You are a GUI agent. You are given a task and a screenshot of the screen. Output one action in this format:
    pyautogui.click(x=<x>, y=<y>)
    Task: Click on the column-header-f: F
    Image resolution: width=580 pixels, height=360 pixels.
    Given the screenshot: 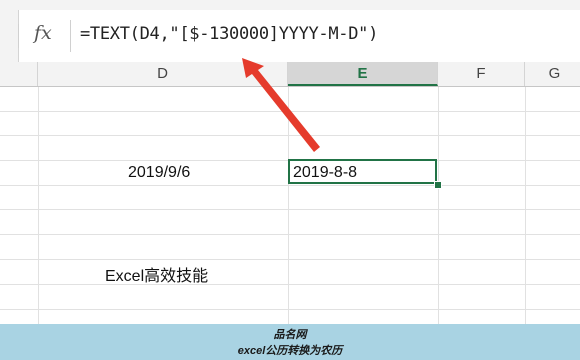 What is the action you would take?
    pyautogui.click(x=481, y=74)
    